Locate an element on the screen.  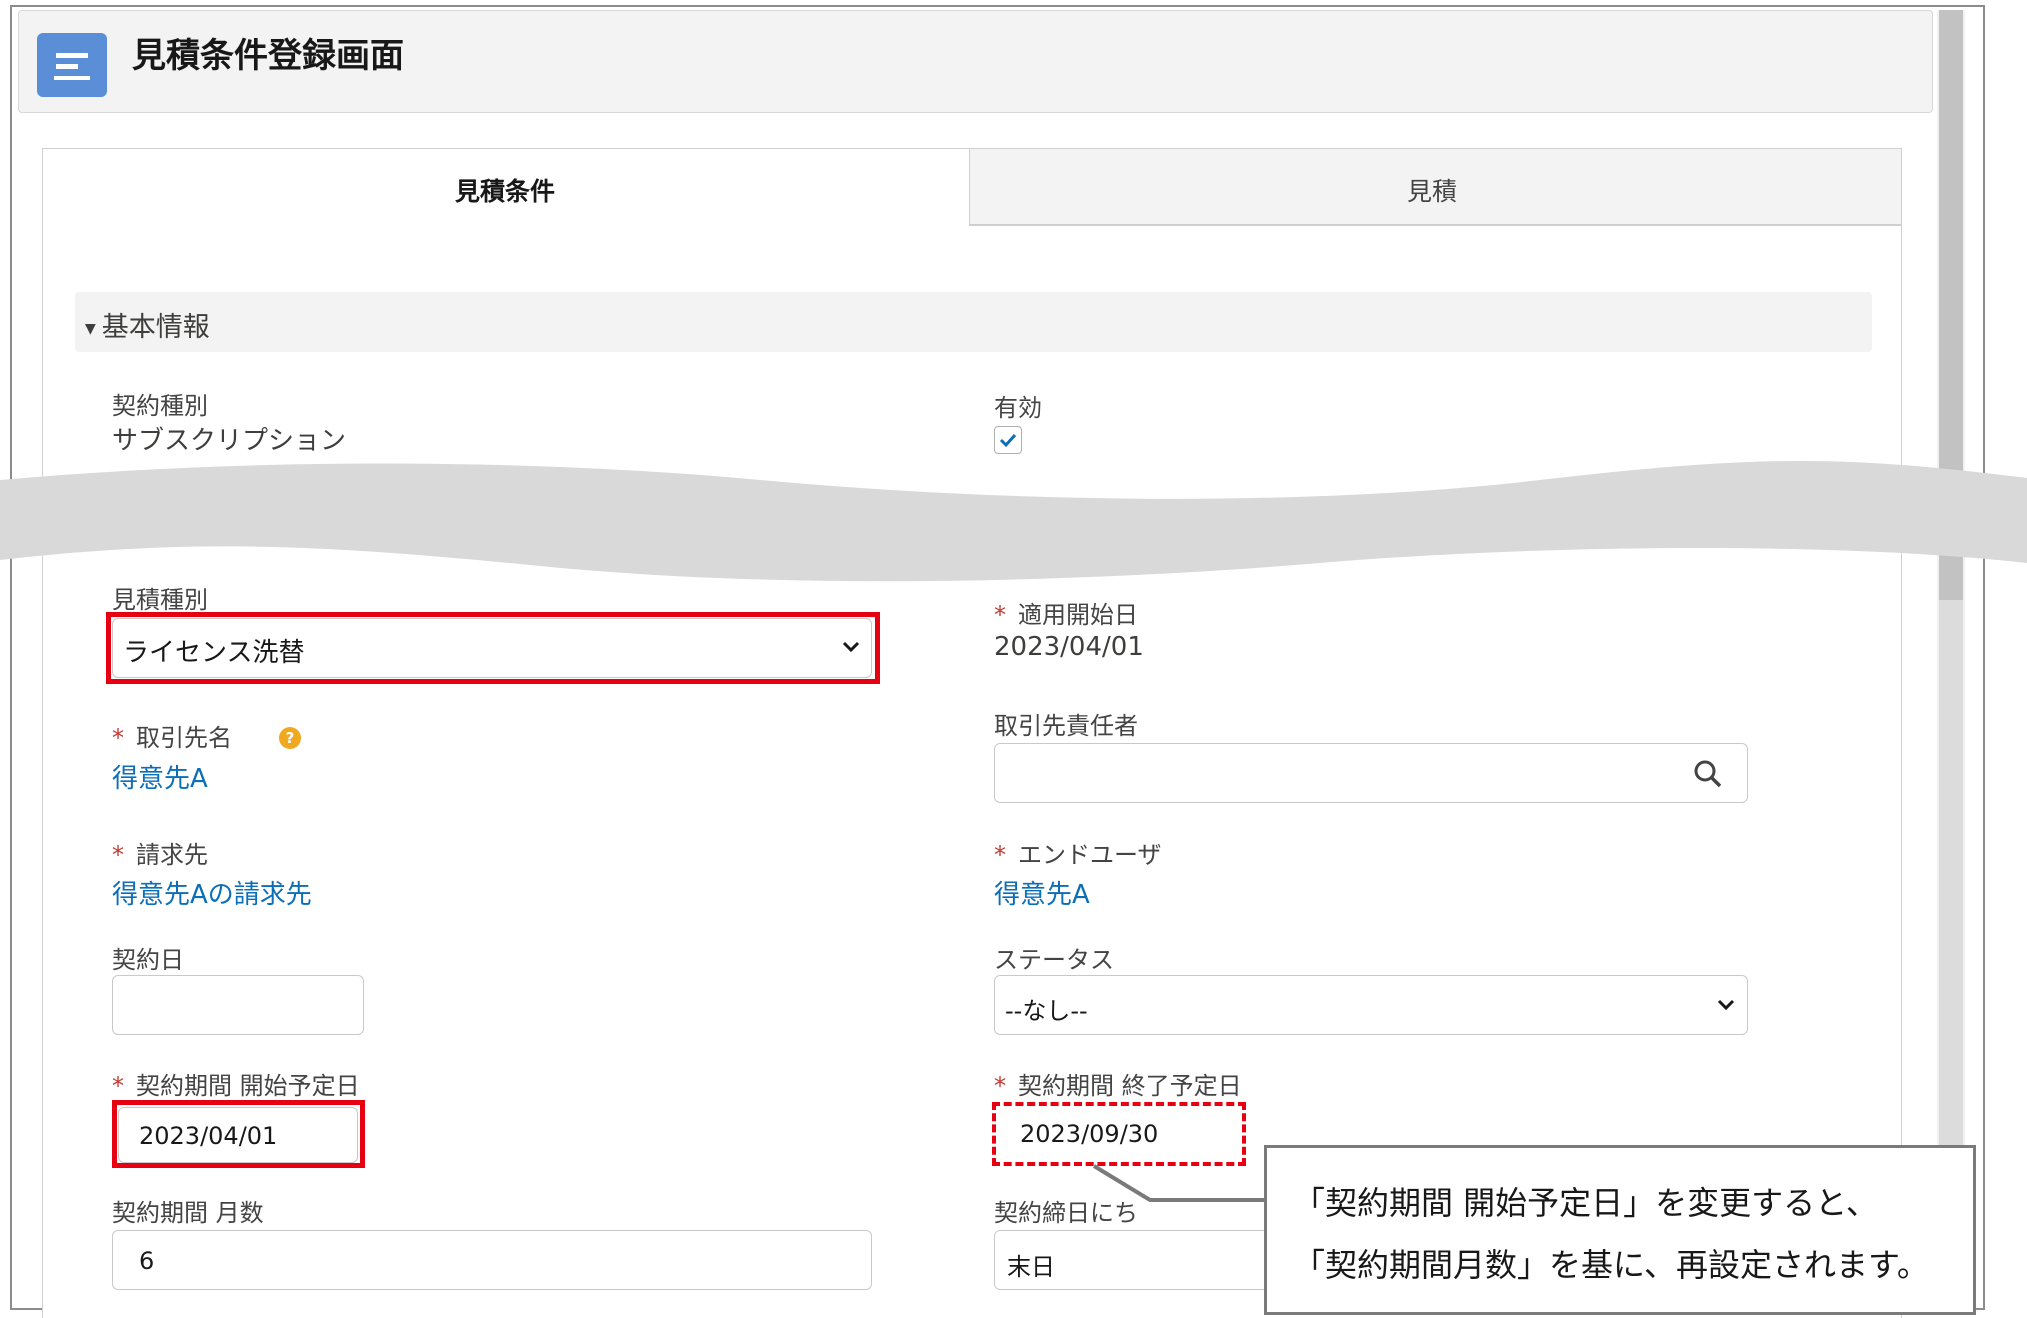
term-months-input: 6 is located at coordinates (492, 1260).